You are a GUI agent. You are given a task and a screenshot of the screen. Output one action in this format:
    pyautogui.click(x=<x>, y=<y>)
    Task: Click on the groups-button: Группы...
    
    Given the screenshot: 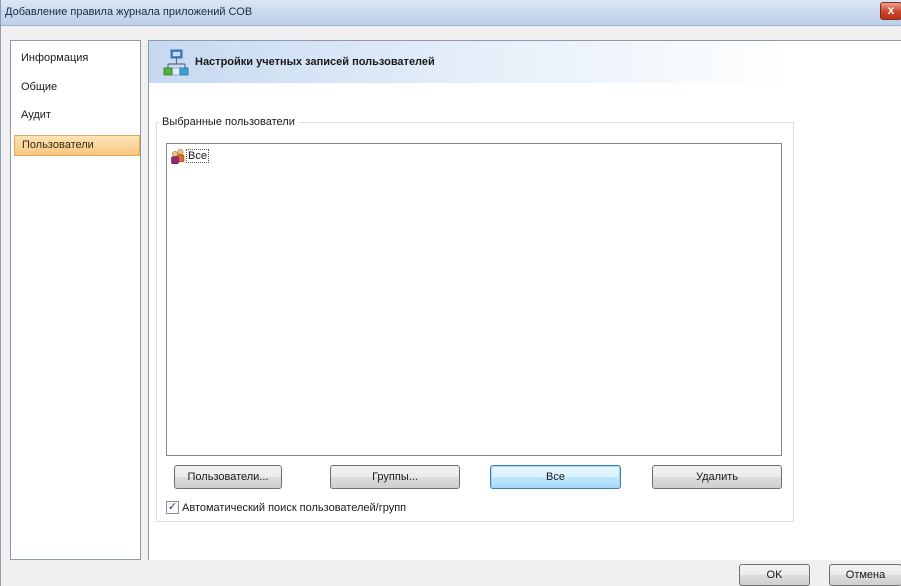 What is the action you would take?
    pyautogui.click(x=395, y=477)
    